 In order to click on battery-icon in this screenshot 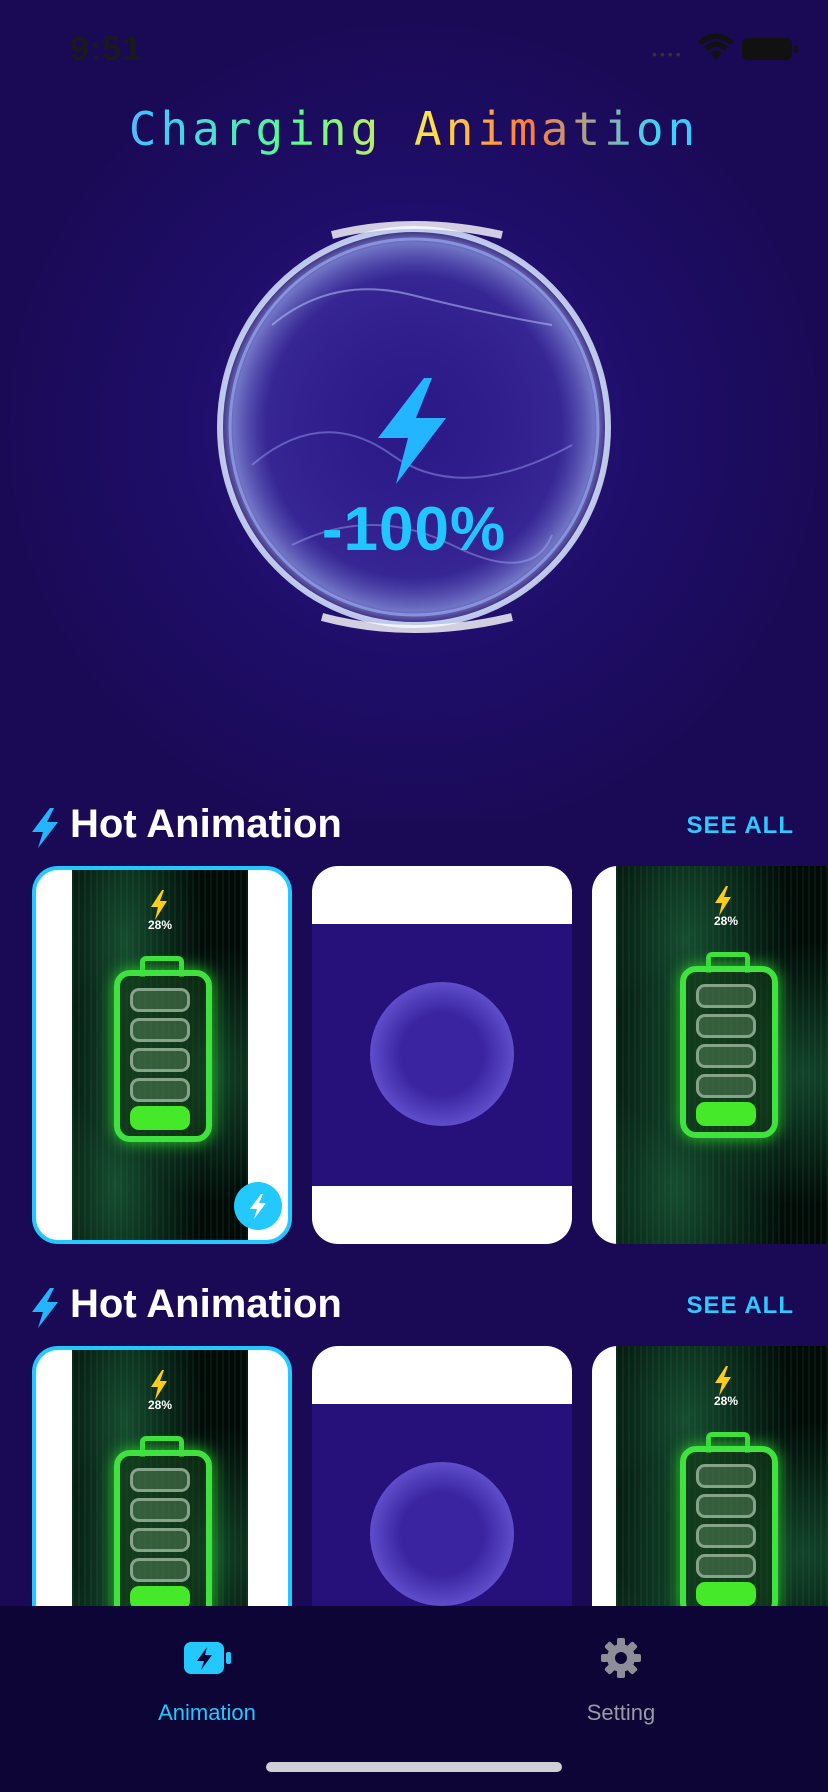, I will do `click(770, 49)`.